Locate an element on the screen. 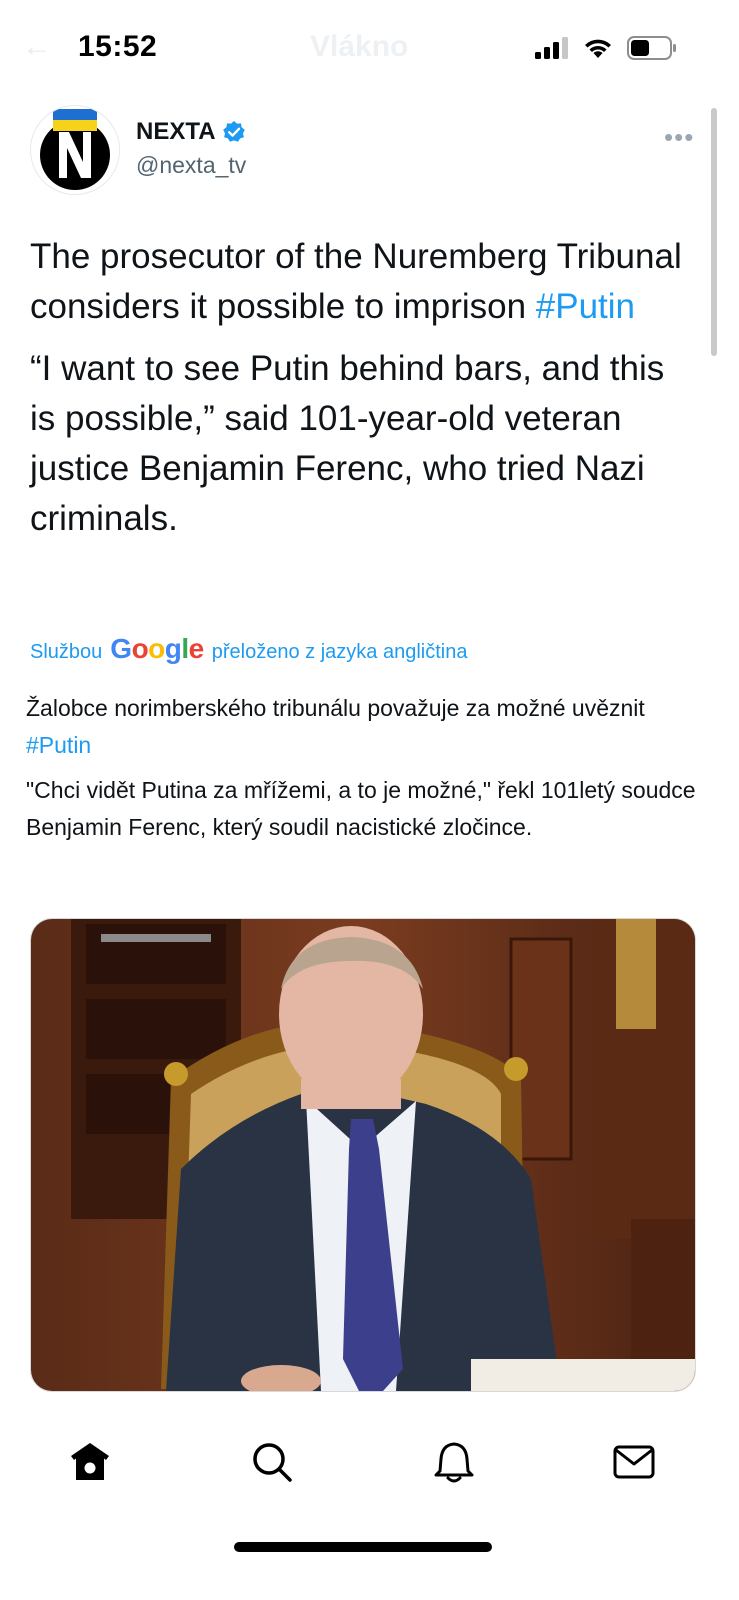 The image size is (739, 1600). cellular-signal-icon is located at coordinates (551, 48).